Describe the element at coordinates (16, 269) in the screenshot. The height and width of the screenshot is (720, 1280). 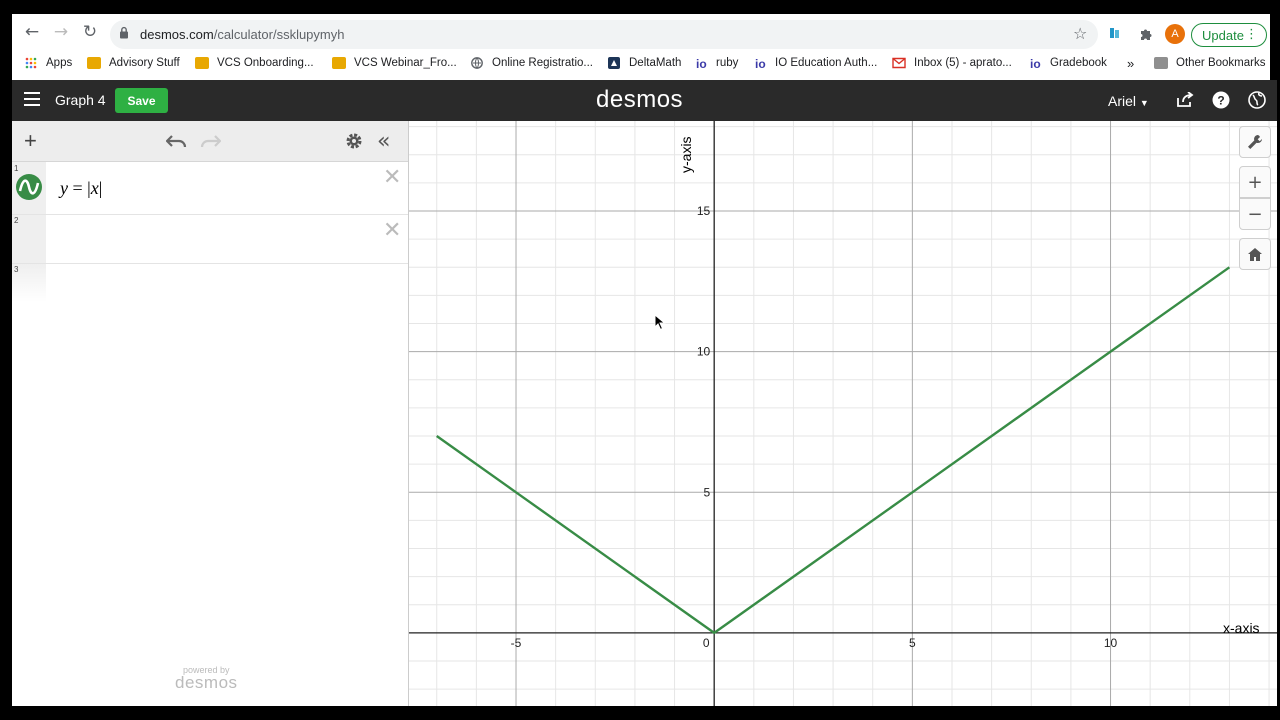
I see `row-number: 3` at that location.